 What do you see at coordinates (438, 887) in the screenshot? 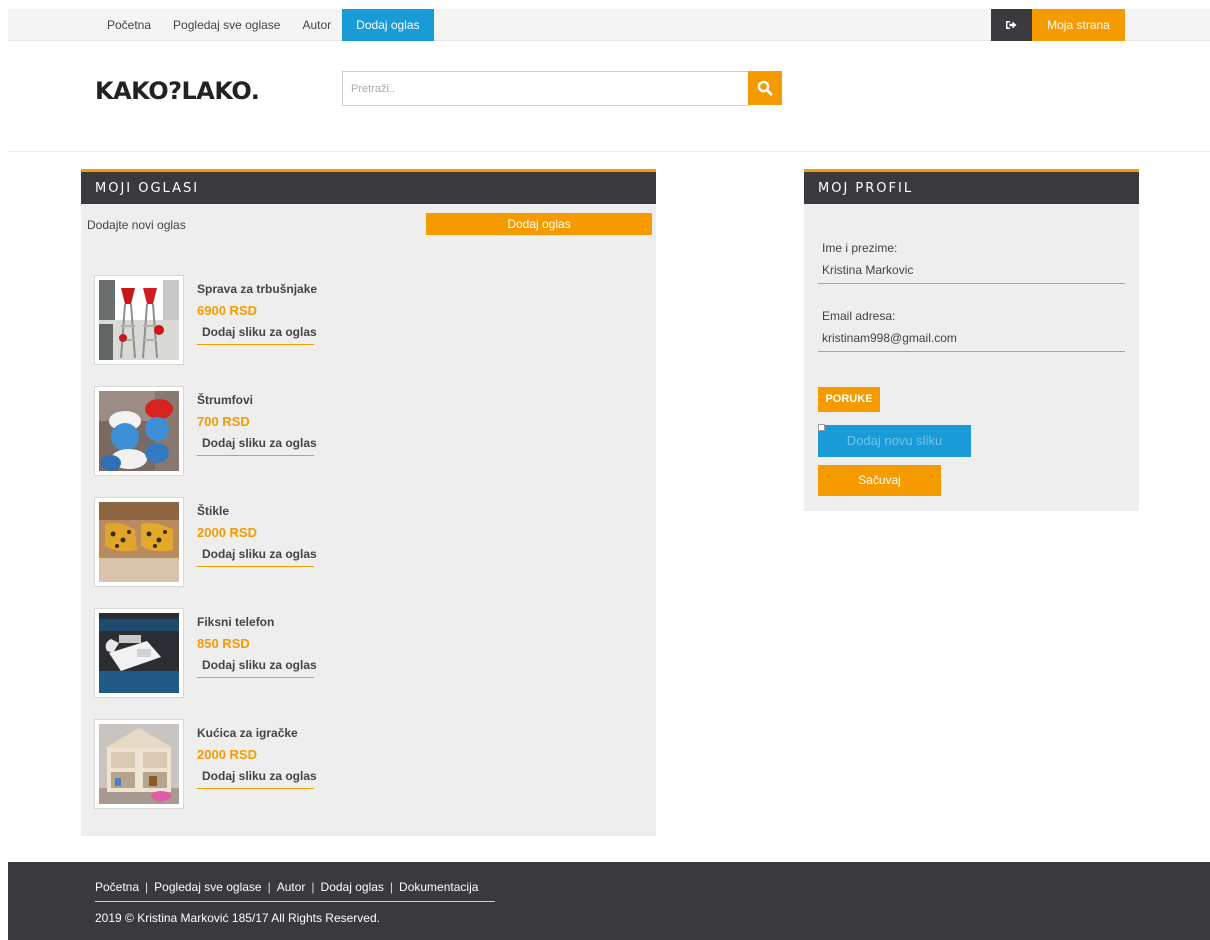
I see `footer-link-dokumentacija: Dokumentacija` at bounding box center [438, 887].